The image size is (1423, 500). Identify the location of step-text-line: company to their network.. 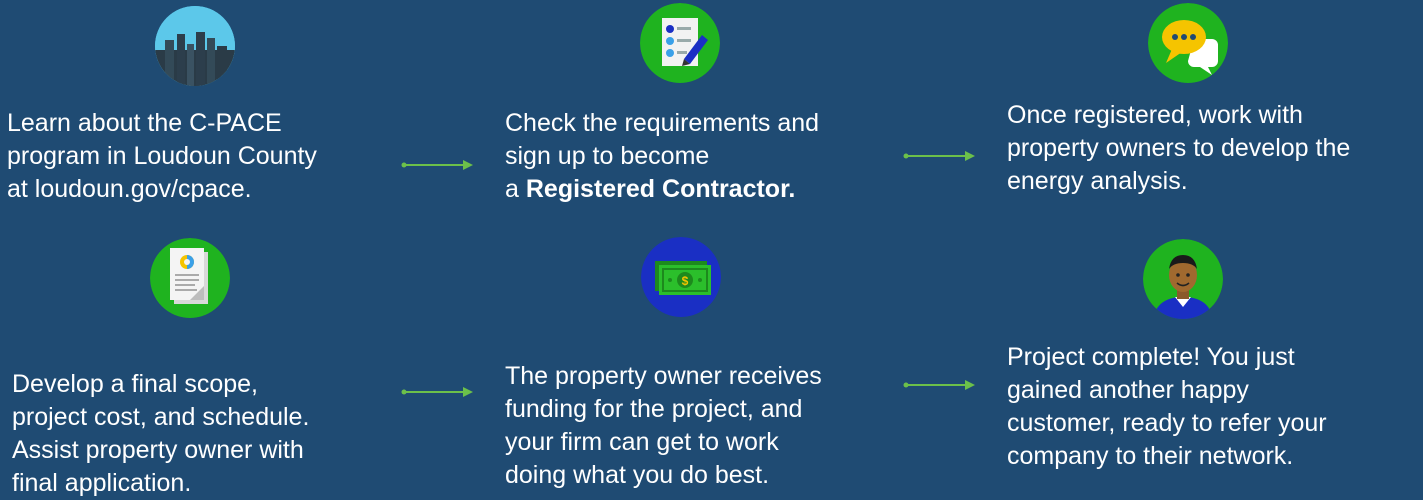
(1150, 456).